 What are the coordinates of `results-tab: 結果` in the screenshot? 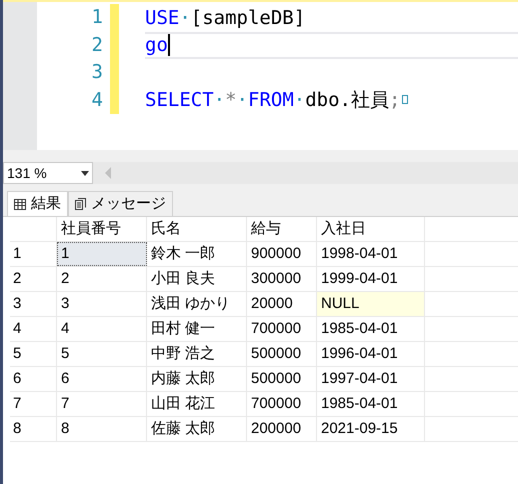 It's located at (37, 203).